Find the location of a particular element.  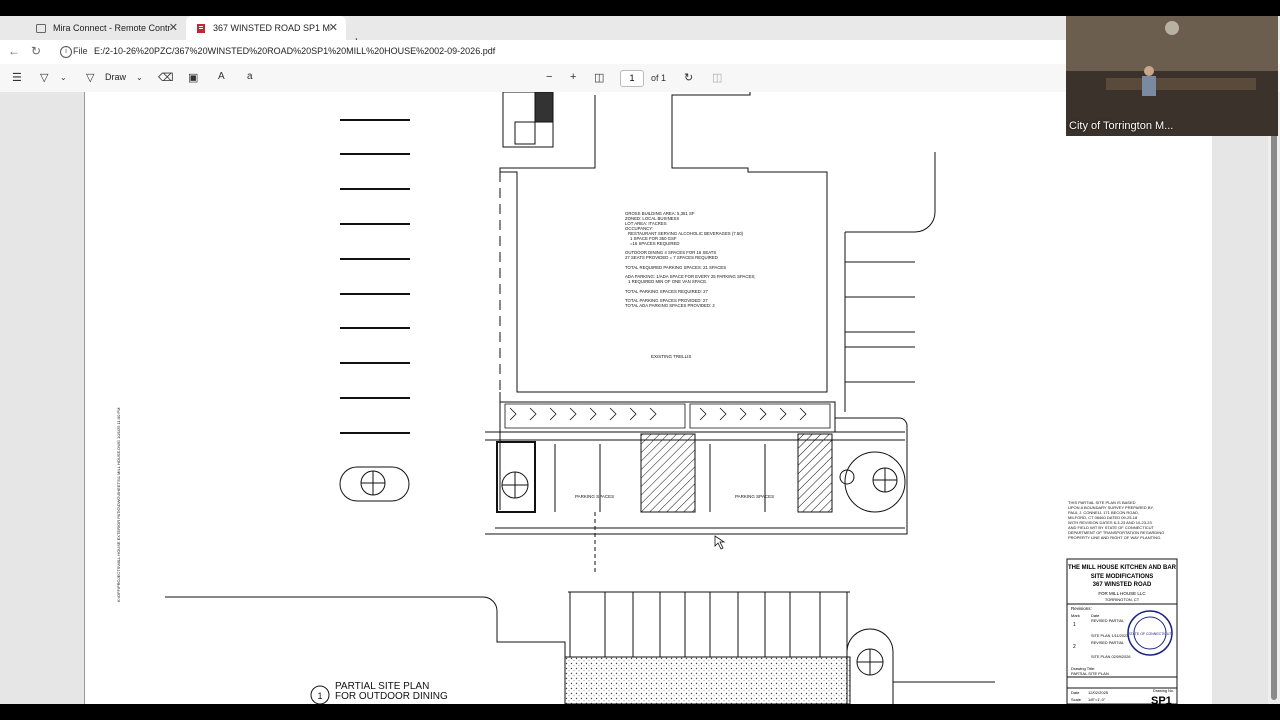

page-total-label: of 1 is located at coordinates (659, 78).